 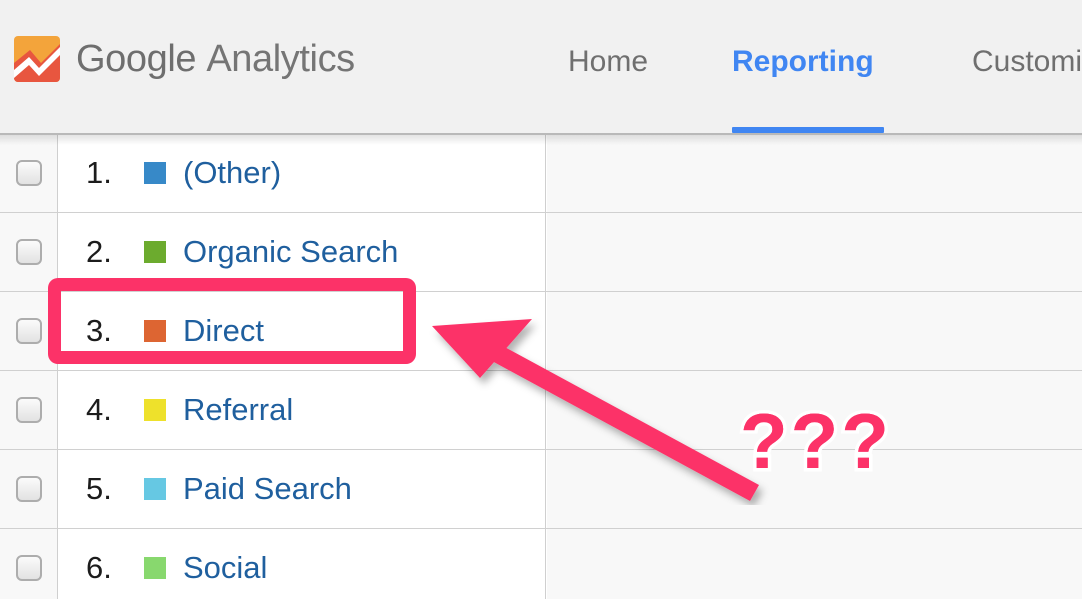 I want to click on table-row: 4. Referral, so click(x=541, y=410).